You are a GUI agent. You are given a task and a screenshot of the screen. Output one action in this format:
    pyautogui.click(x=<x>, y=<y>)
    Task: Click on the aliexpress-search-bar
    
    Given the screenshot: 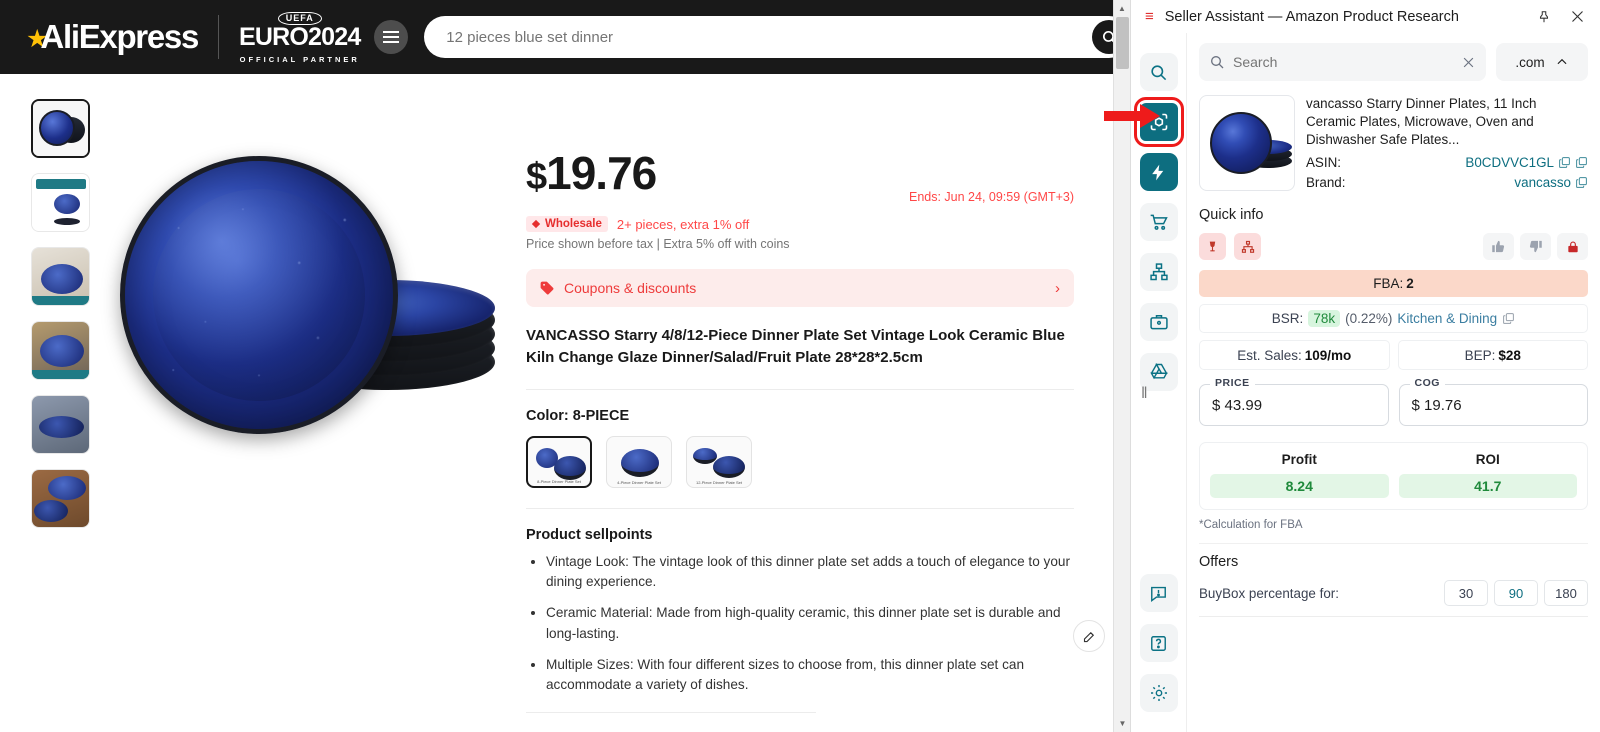 What is the action you would take?
    pyautogui.click(x=777, y=37)
    